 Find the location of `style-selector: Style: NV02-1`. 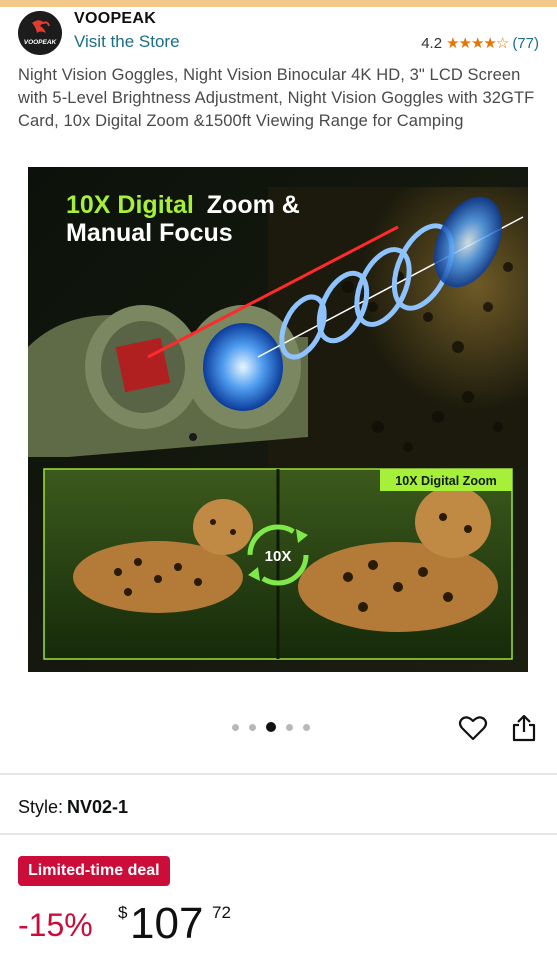

style-selector: Style: NV02-1 is located at coordinates (73, 807).